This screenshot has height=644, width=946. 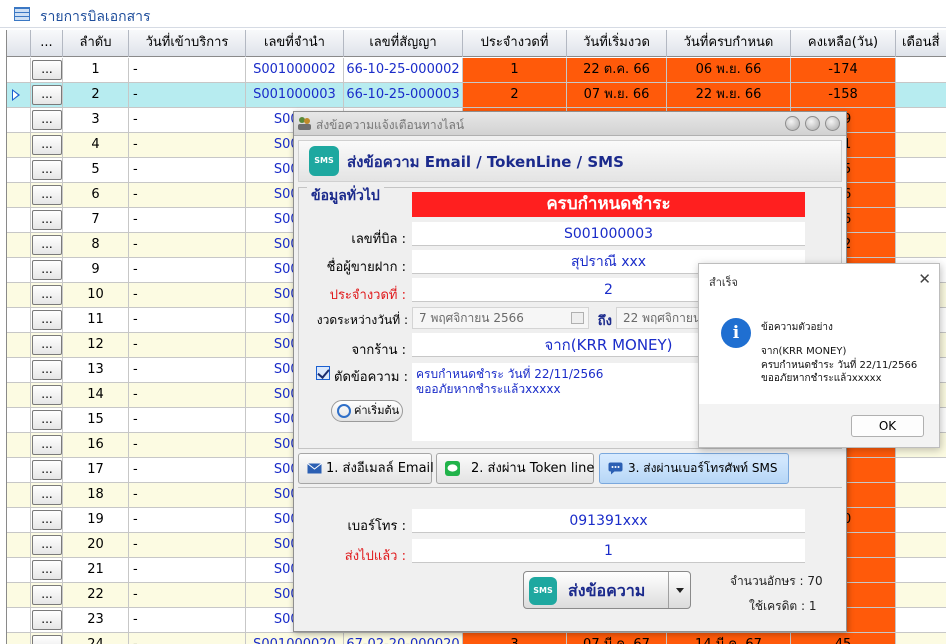 What do you see at coordinates (792, 123) in the screenshot?
I see `minimize-button` at bounding box center [792, 123].